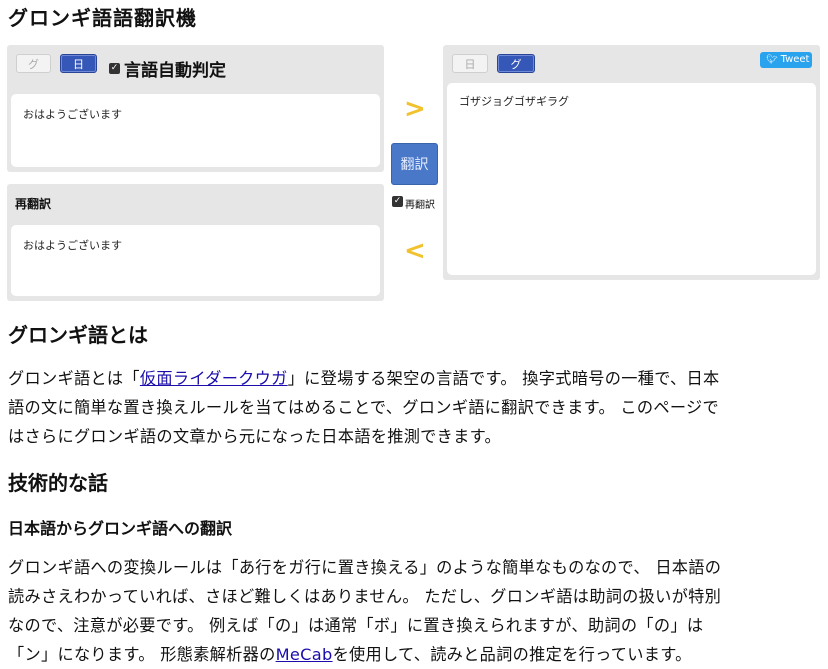 This screenshot has width=828, height=669. Describe the element at coordinates (175, 71) in the screenshot. I see `auto-detect-label: 言語自動判定` at that location.